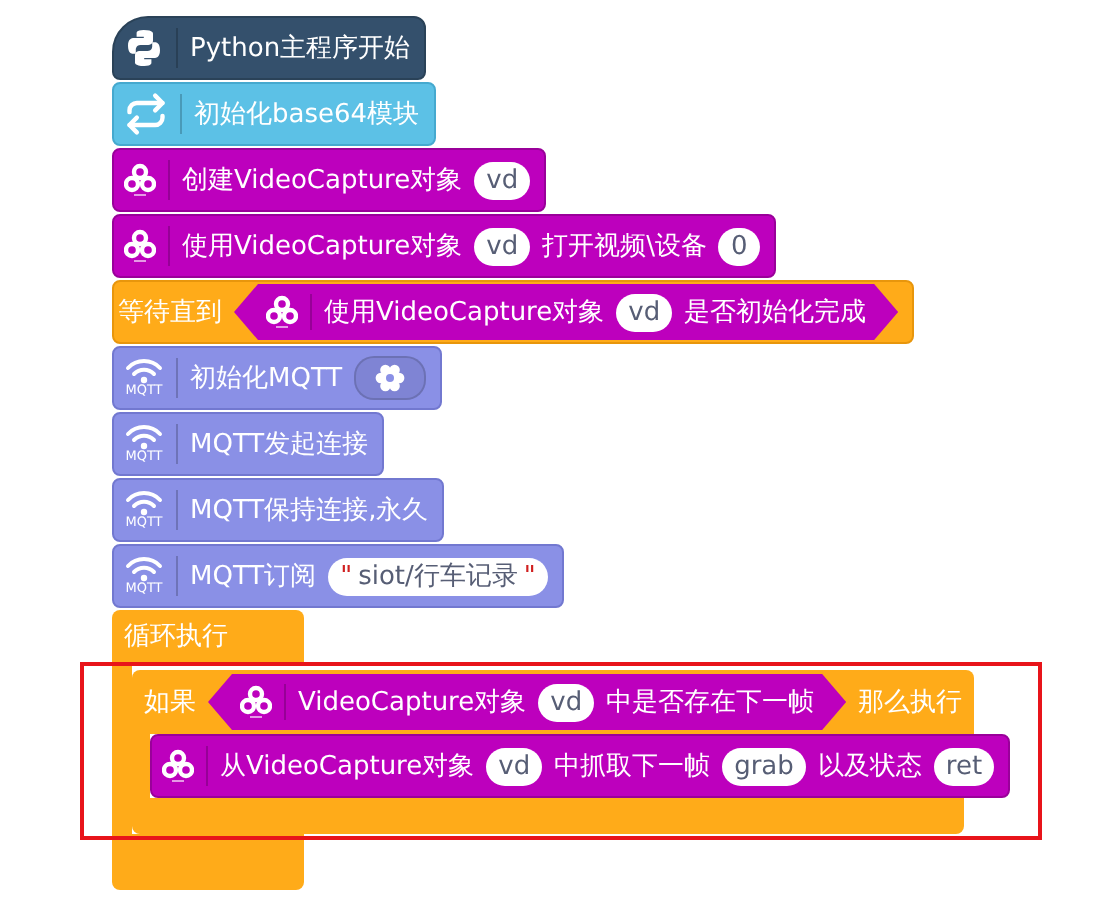 The width and height of the screenshot is (1108, 900). I want to click on condition-block: 使用VideoCapture对象 vd 是否初始化完成, so click(566, 312).